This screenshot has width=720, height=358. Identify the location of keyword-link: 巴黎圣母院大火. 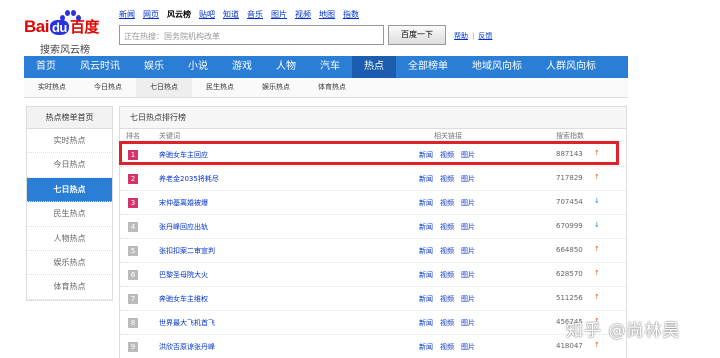
(183, 275).